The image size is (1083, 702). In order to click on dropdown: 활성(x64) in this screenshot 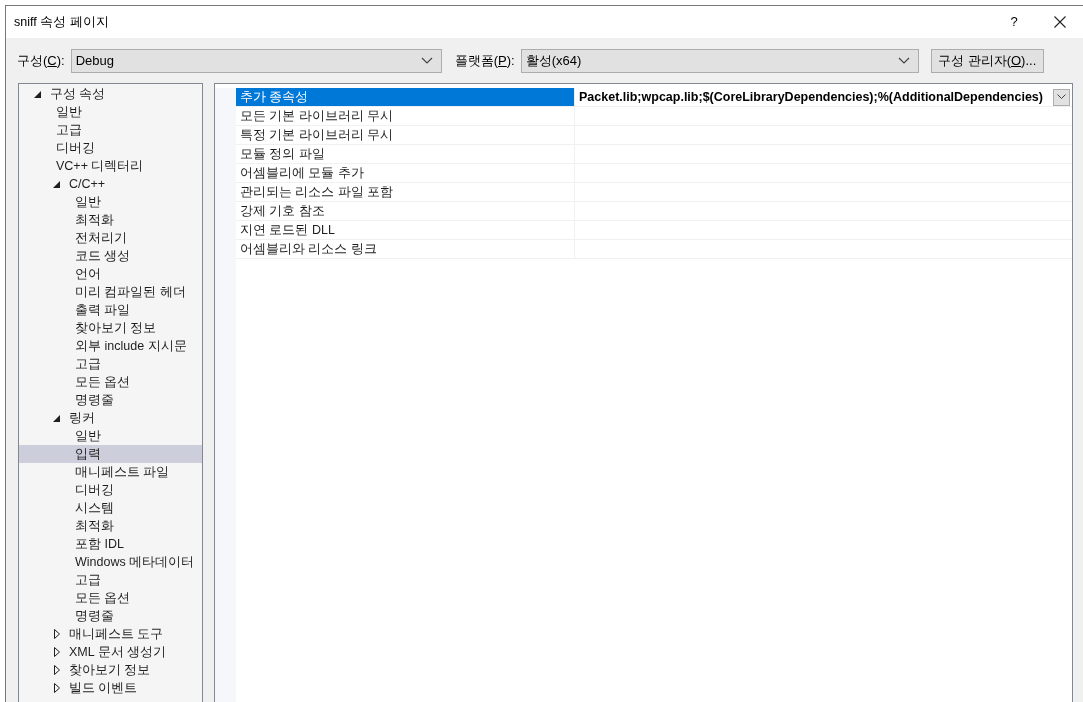, I will do `click(719, 61)`.